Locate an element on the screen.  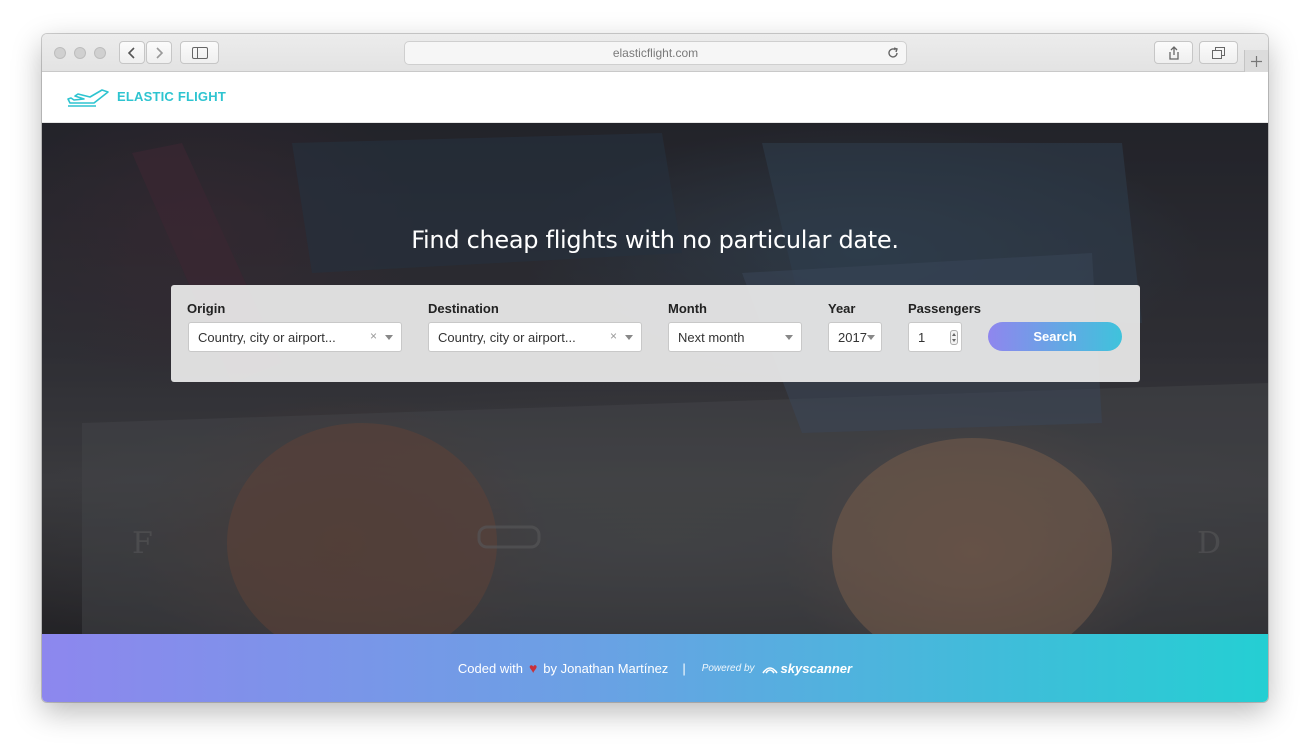
share-icon is located at coordinates (1173, 52).